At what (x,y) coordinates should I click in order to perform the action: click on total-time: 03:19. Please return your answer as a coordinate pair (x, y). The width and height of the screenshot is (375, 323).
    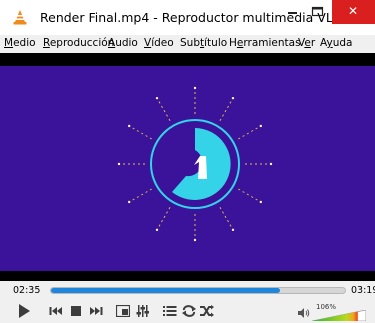
    Looking at the image, I should click on (363, 290).